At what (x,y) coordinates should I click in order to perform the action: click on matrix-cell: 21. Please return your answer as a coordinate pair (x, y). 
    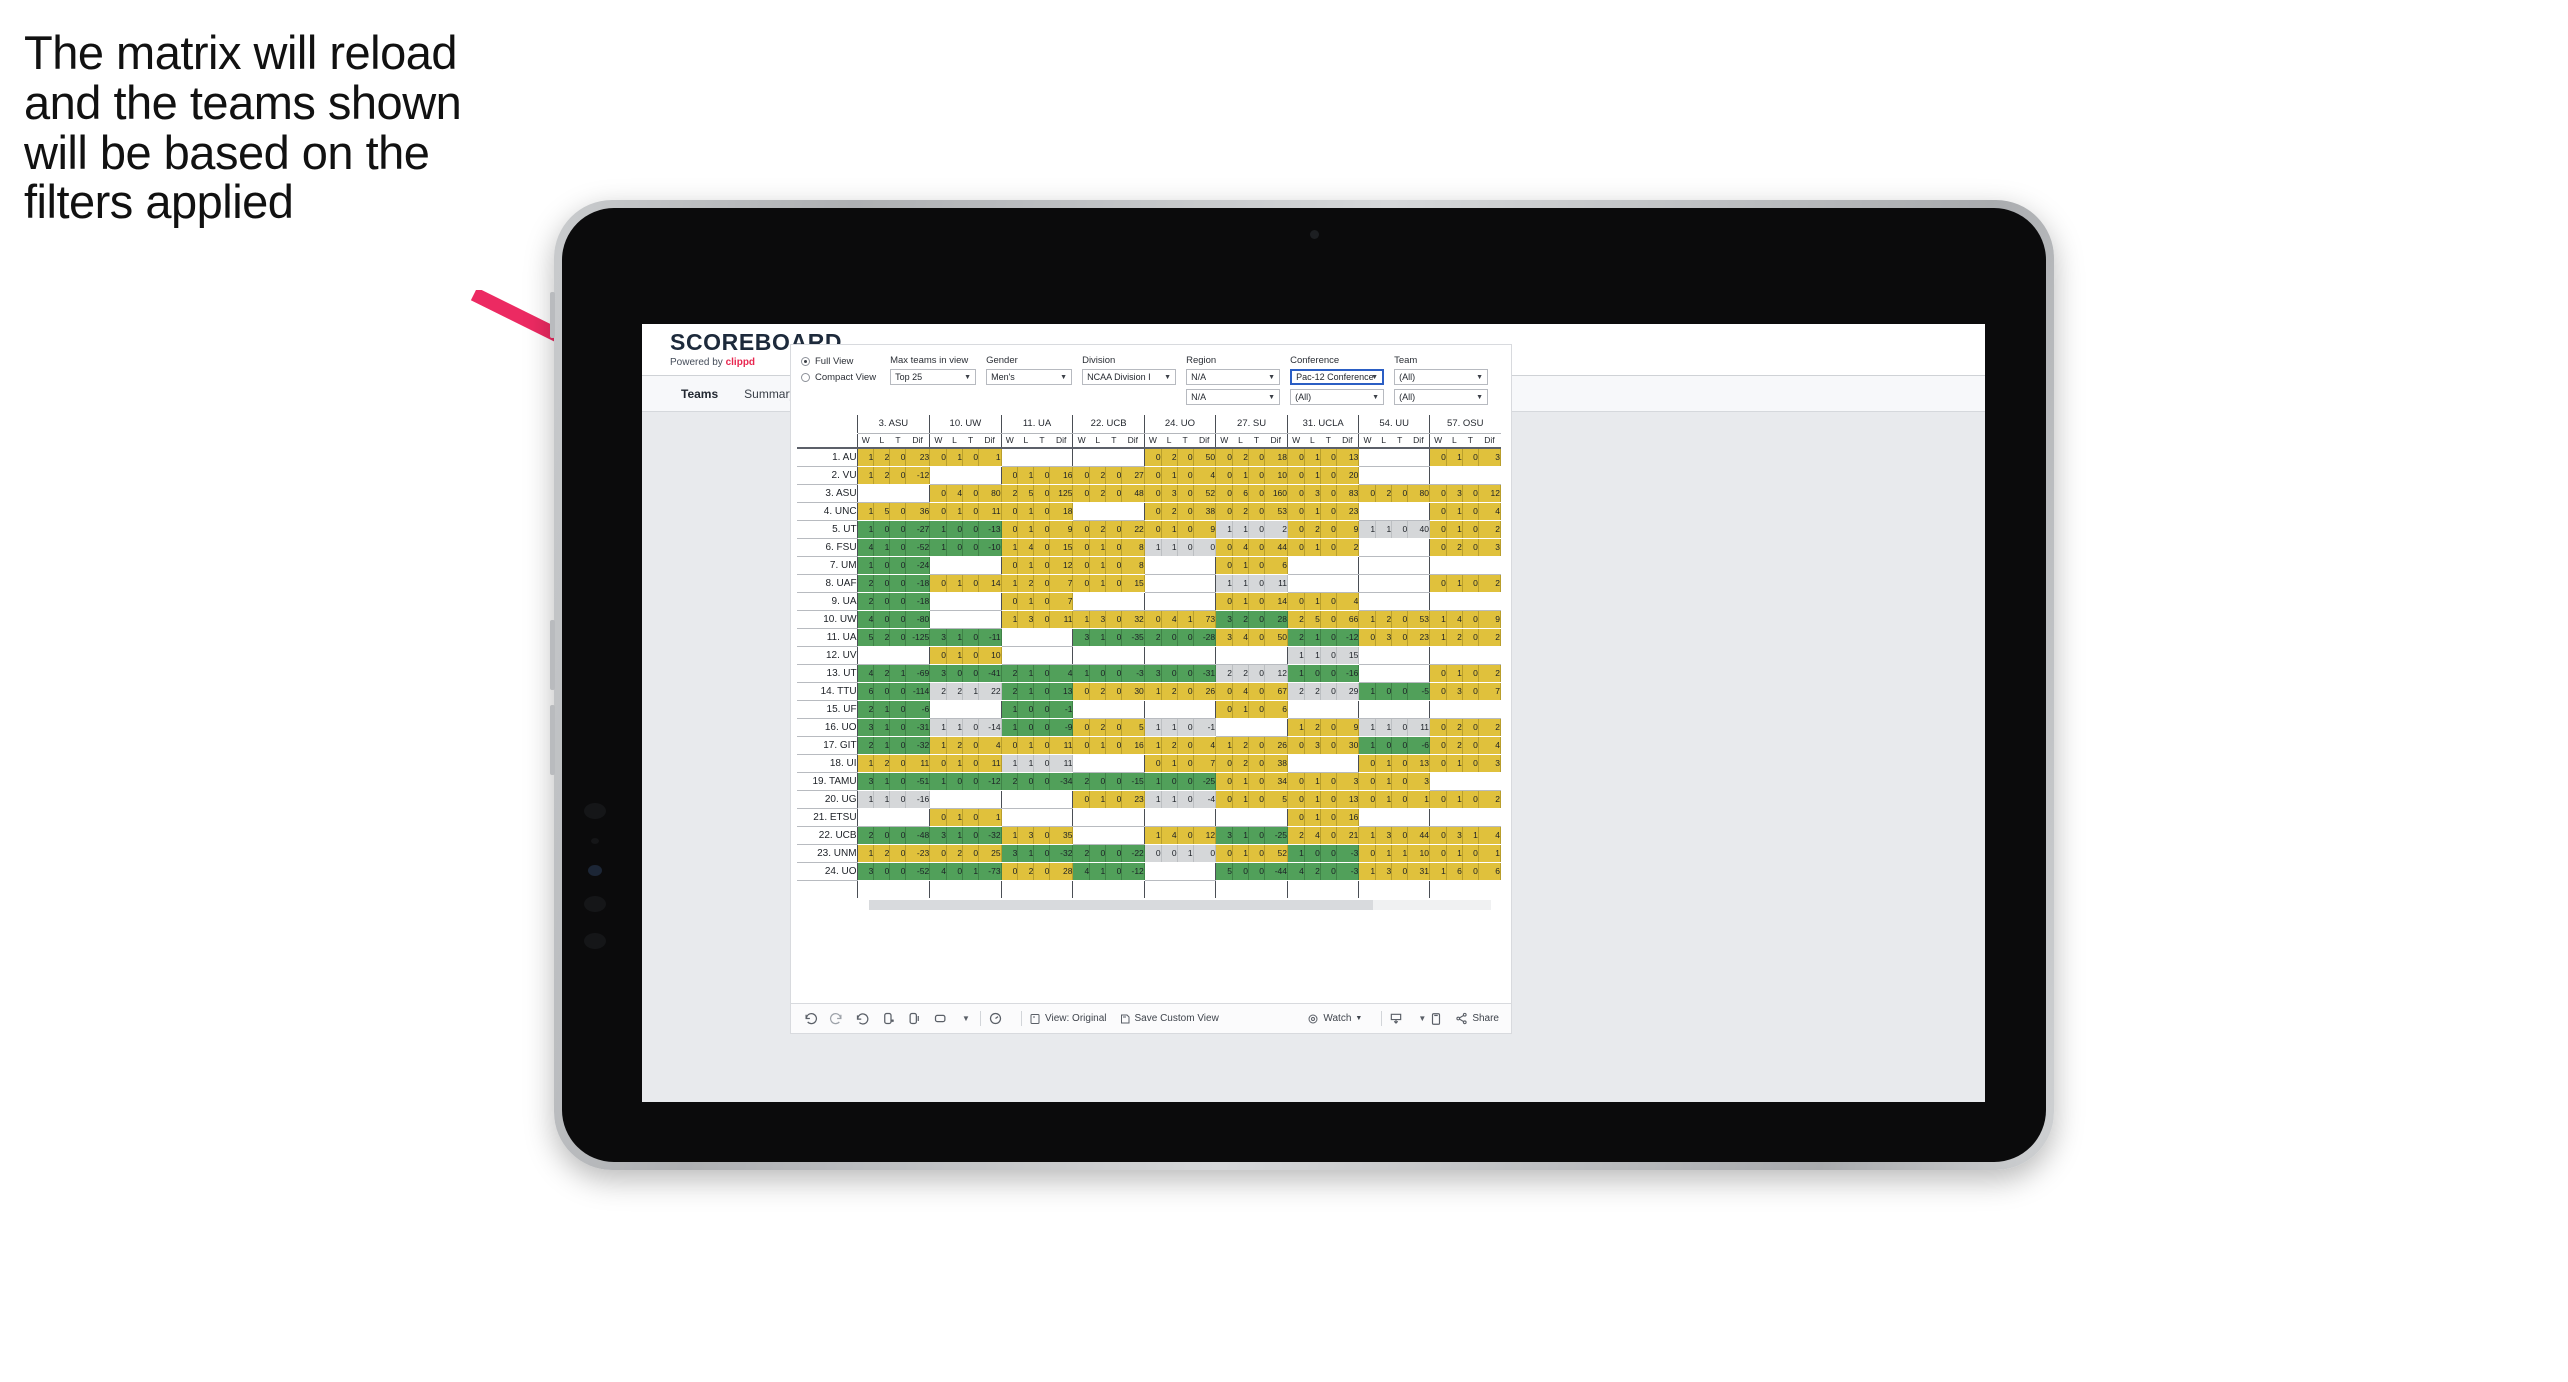
    Looking at the image, I should click on (1348, 835).